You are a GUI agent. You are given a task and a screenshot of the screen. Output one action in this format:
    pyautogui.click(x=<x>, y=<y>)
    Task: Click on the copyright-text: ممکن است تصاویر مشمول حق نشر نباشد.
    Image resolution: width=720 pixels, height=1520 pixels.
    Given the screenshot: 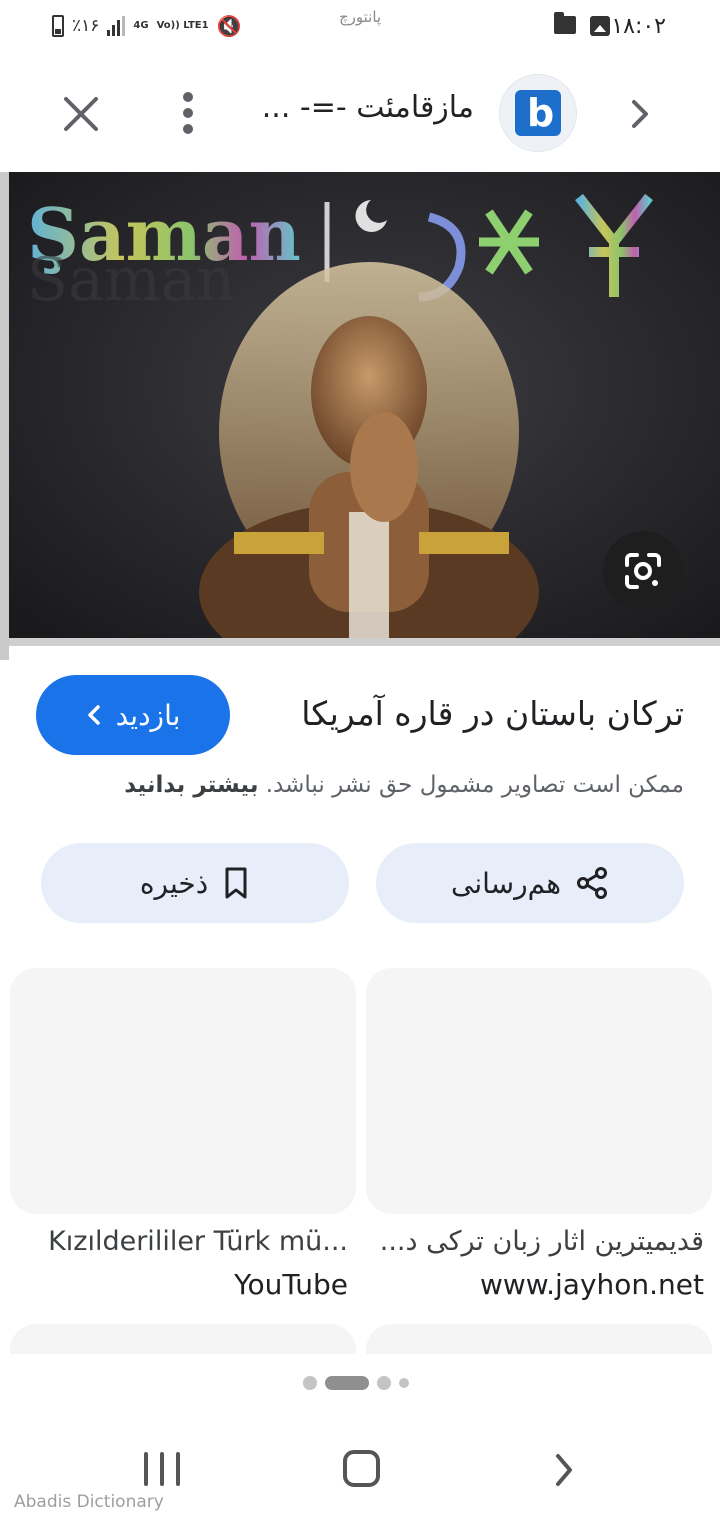 What is the action you would take?
    pyautogui.click(x=474, y=785)
    